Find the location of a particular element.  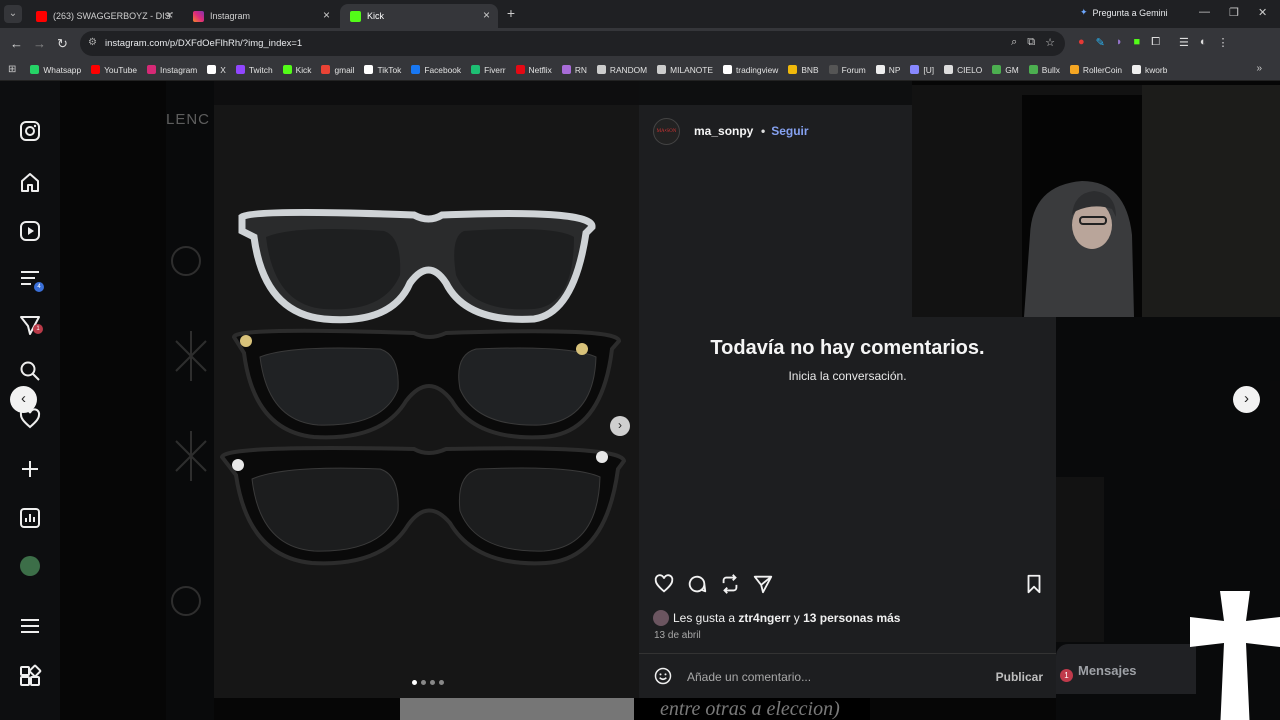

bookmark-item: RANDOM is located at coordinates (622, 69).